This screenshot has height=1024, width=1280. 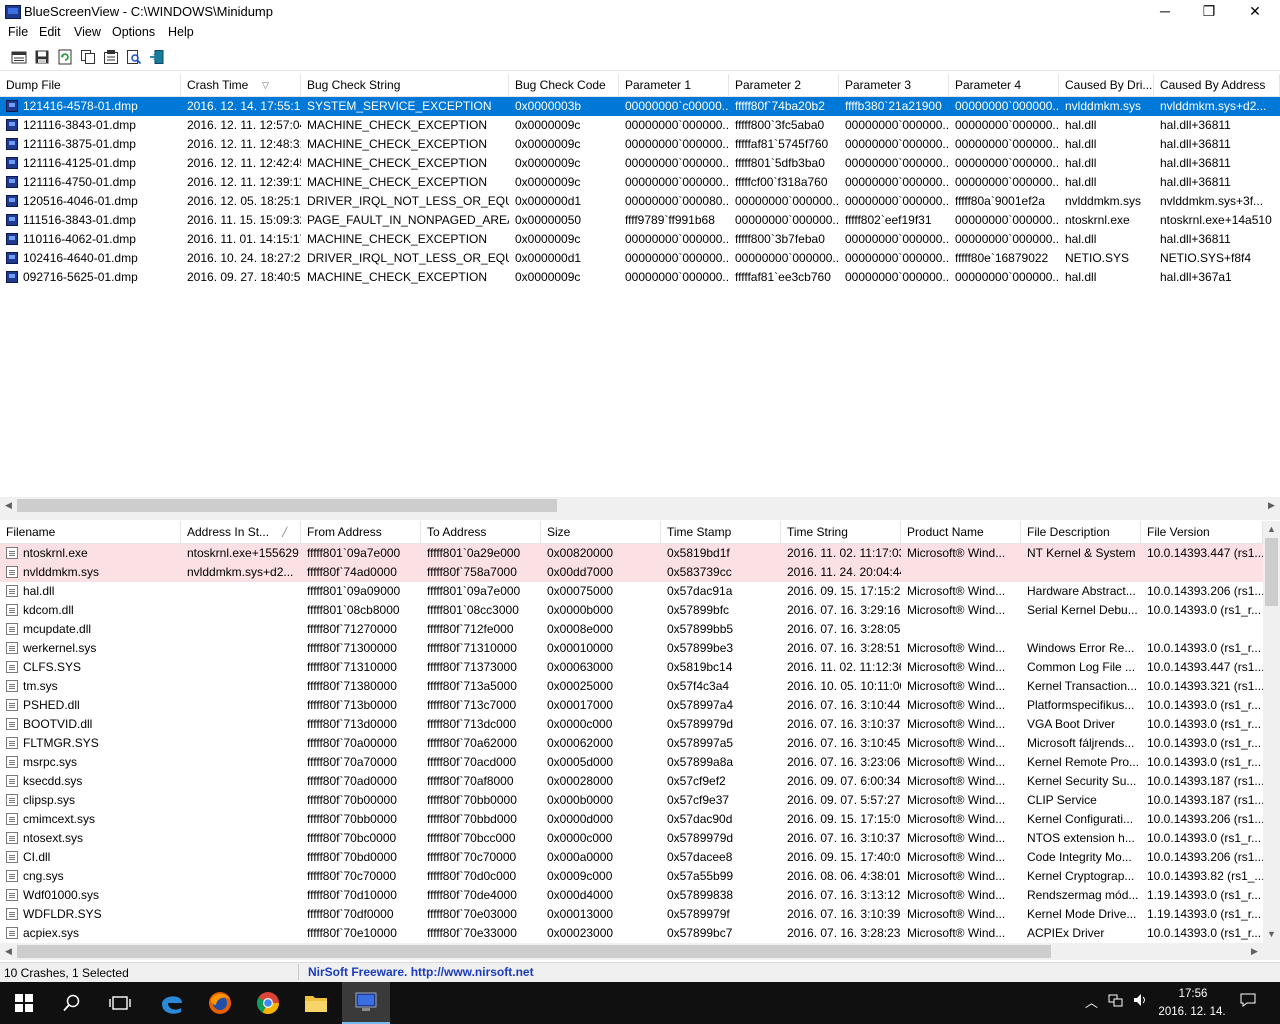 What do you see at coordinates (1004, 85) in the screenshot?
I see `col-parameter-4: Parameter 4` at bounding box center [1004, 85].